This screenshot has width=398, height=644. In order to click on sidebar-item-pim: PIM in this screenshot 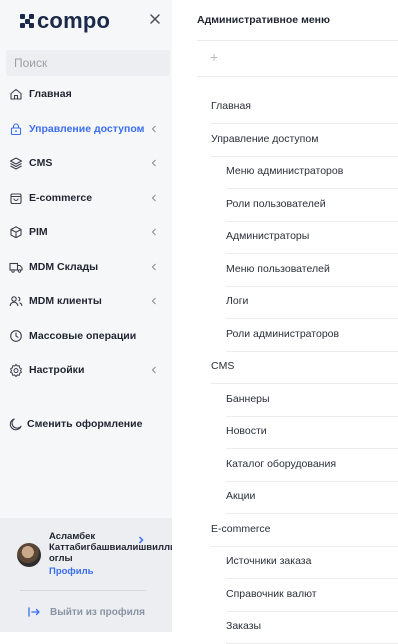, I will do `click(86, 232)`.